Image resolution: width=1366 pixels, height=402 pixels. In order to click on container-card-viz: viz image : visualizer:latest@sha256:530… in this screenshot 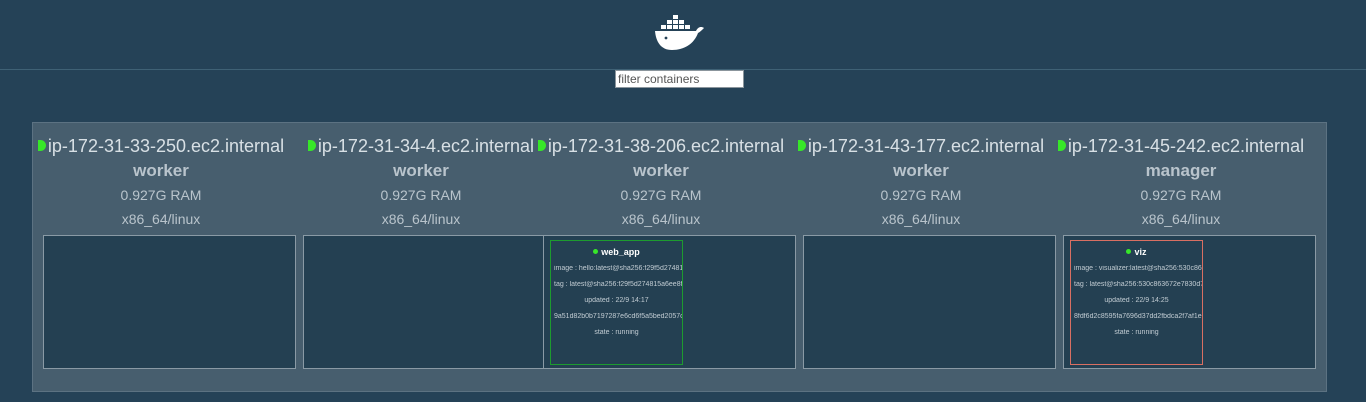, I will do `click(1136, 302)`.